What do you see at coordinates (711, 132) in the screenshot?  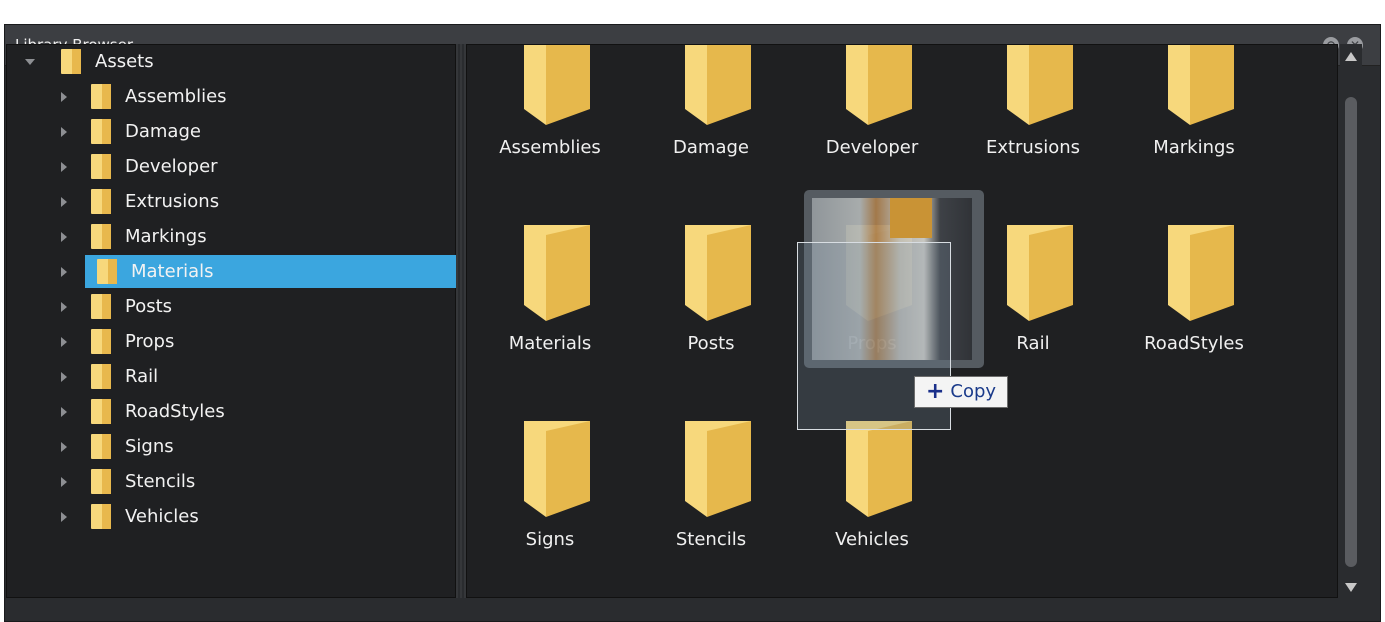 I see `folder-tile-damage: Damage` at bounding box center [711, 132].